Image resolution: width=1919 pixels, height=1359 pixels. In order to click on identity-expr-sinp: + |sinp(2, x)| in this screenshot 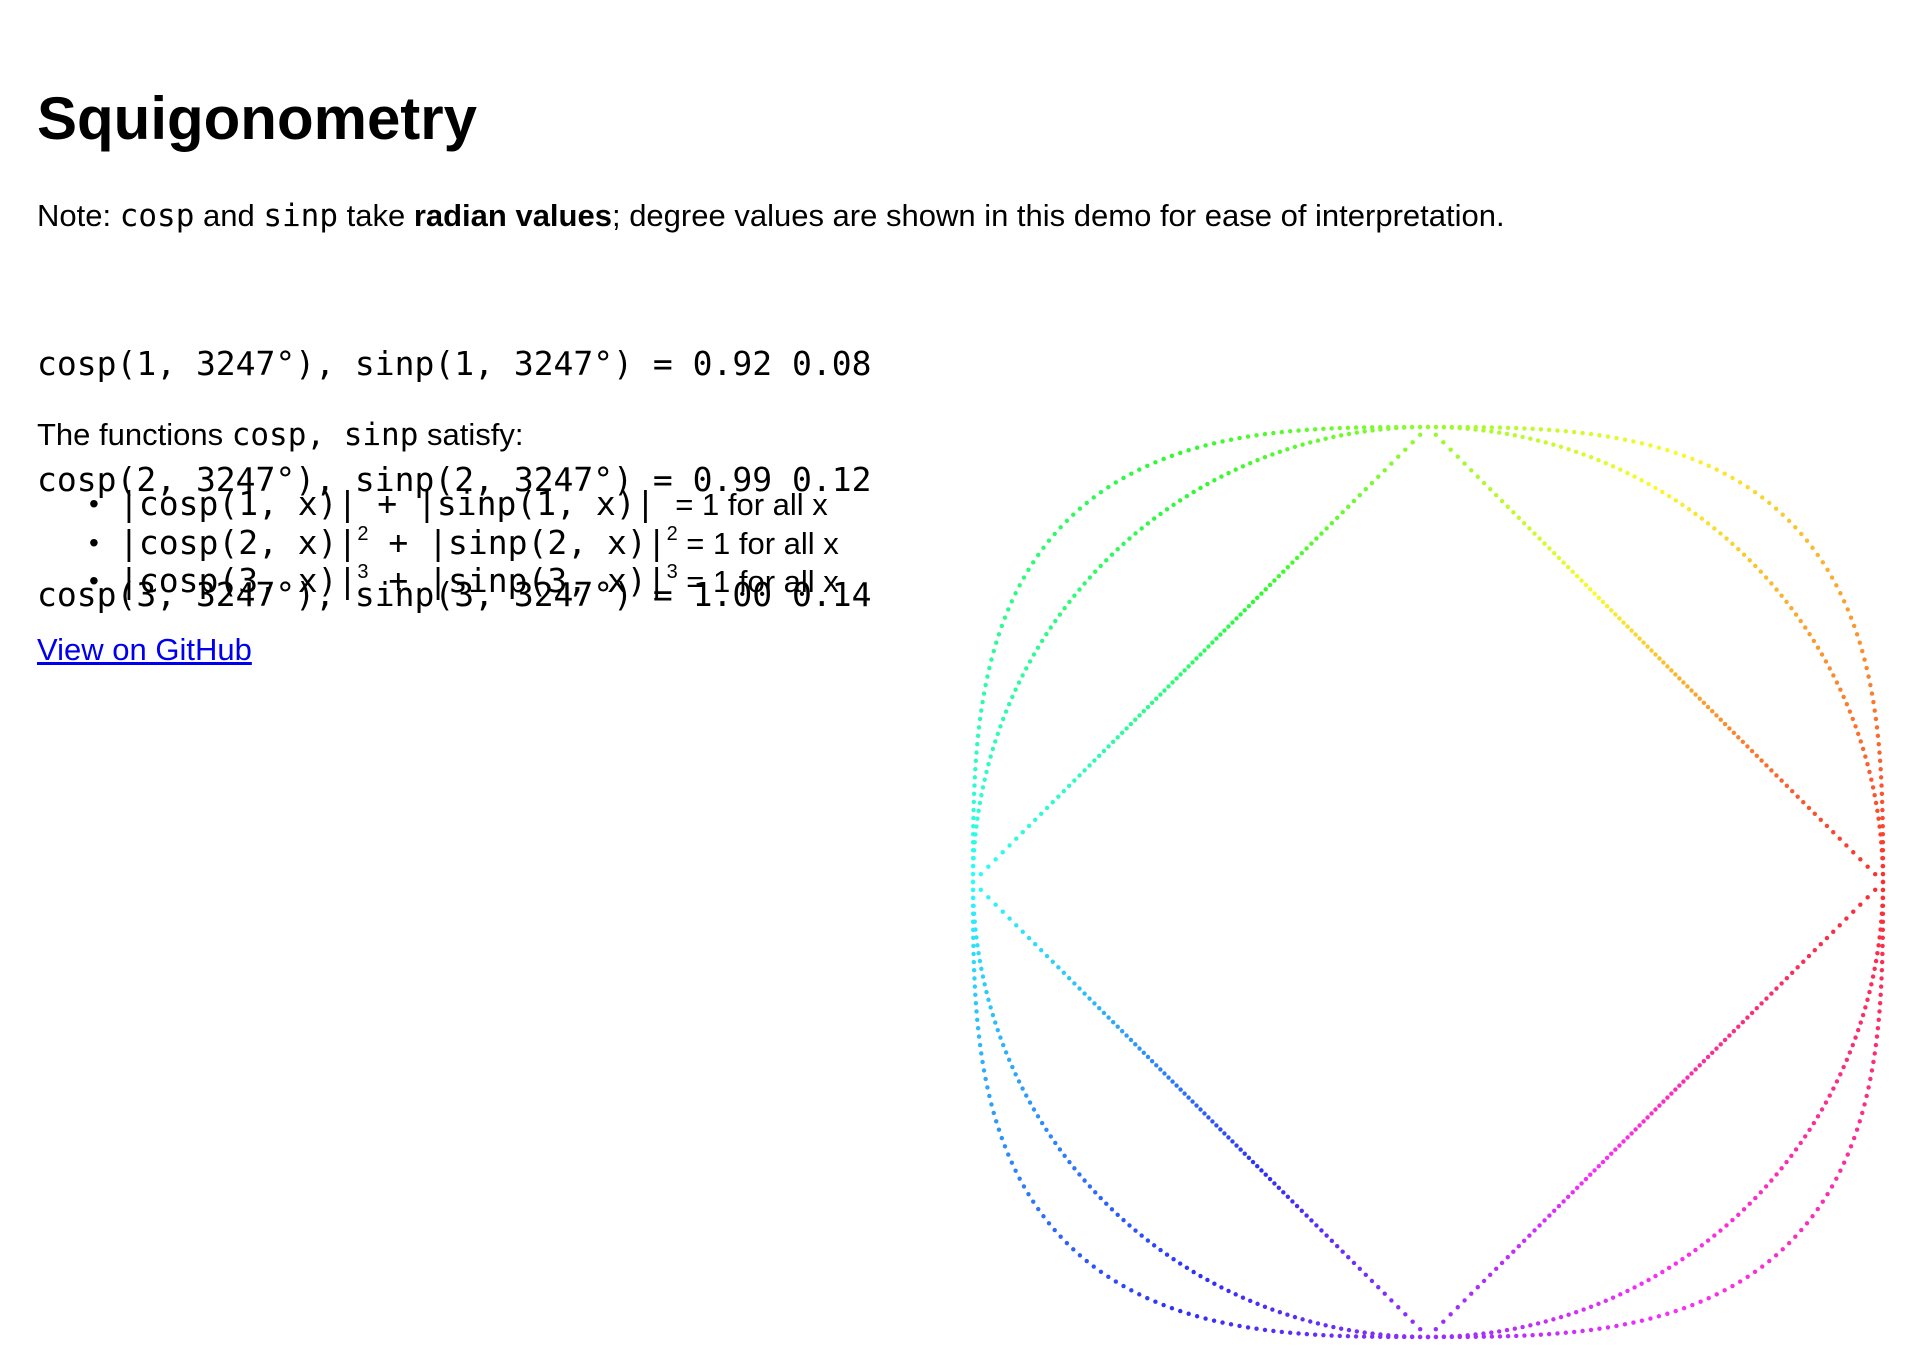, I will do `click(517, 542)`.